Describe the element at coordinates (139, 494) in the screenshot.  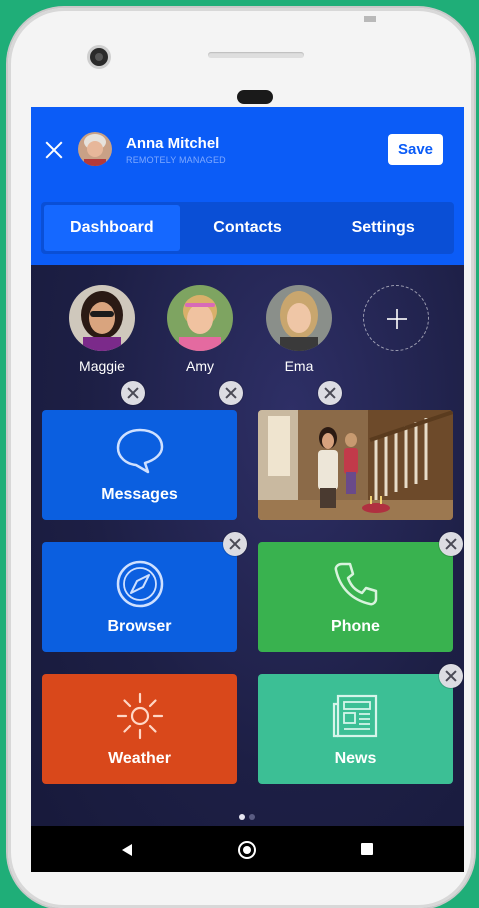
I see `tile-label: Messages` at that location.